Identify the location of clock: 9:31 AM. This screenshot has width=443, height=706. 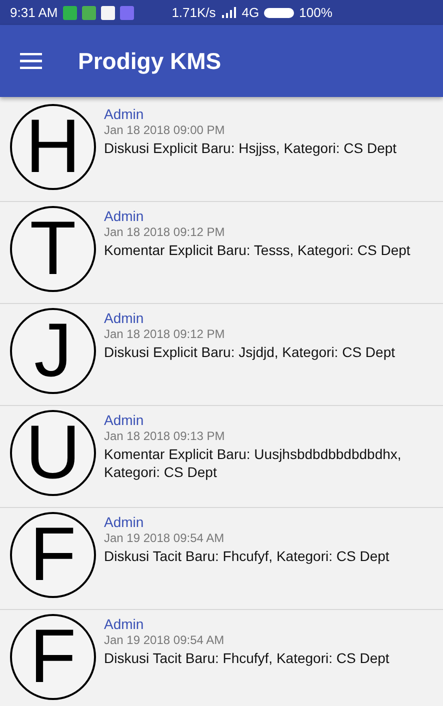
(34, 12).